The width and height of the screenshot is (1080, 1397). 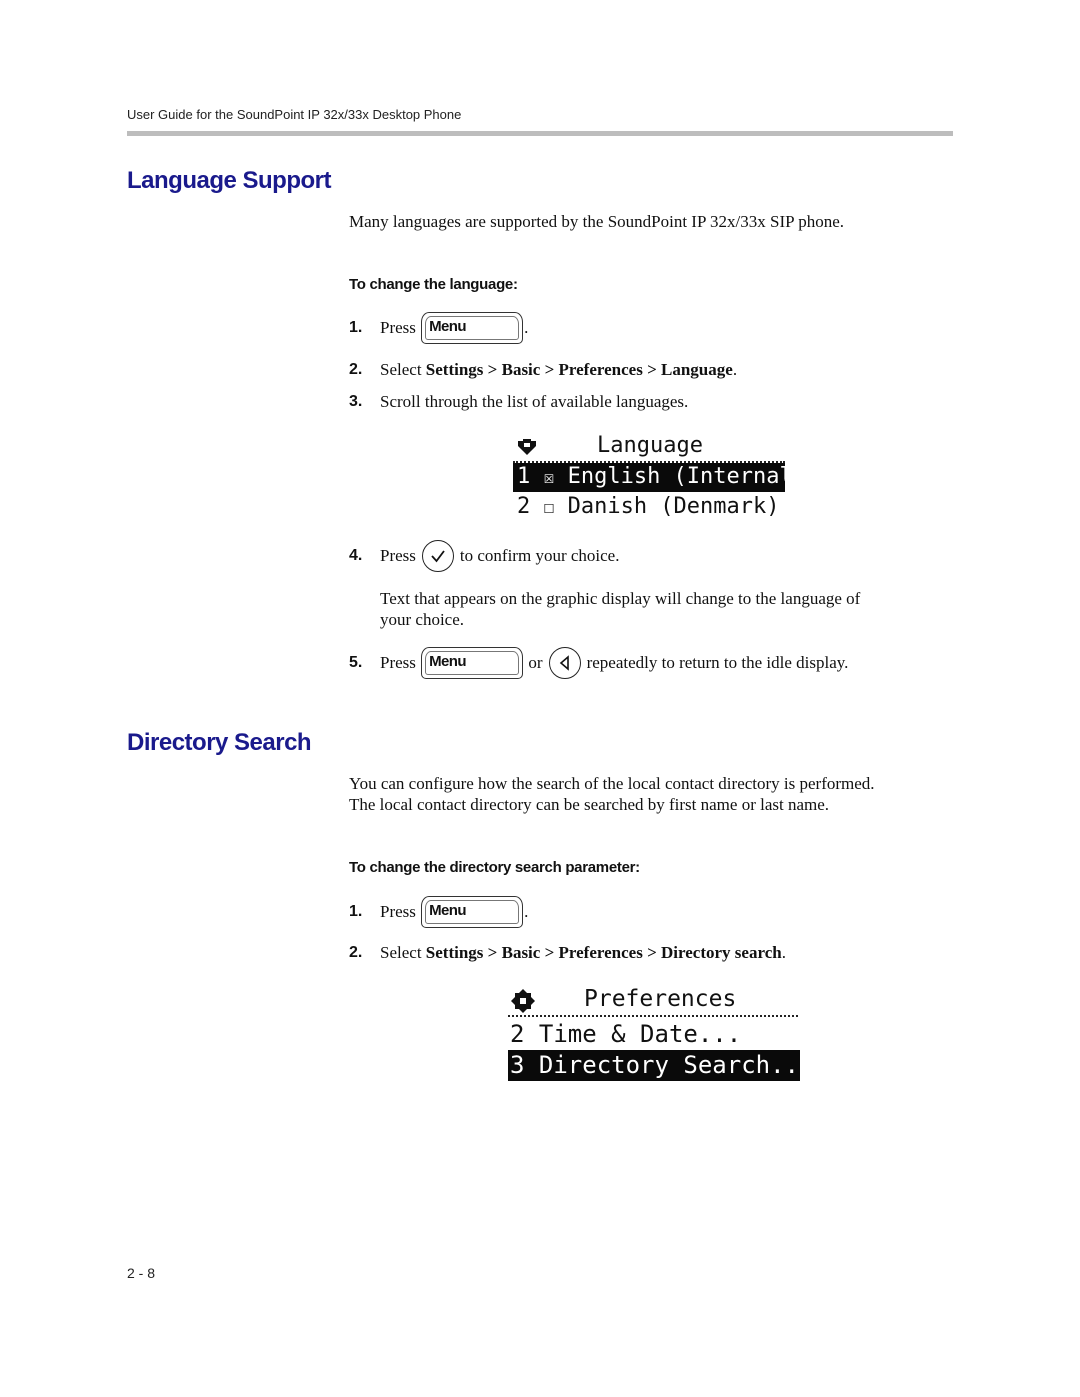 What do you see at coordinates (540, 133) in the screenshot?
I see `header-rule` at bounding box center [540, 133].